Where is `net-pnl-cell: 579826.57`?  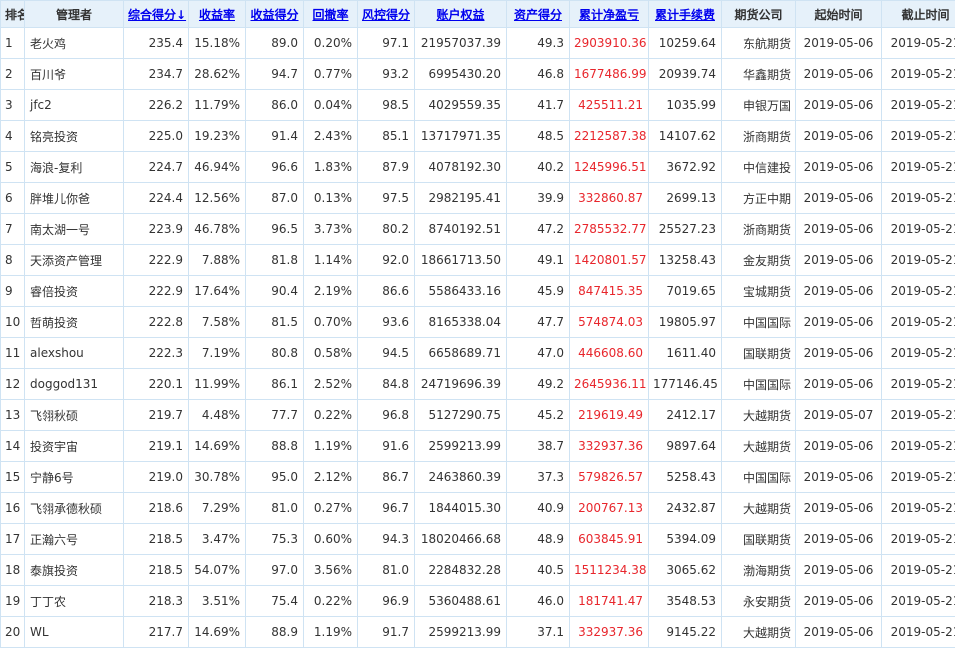 net-pnl-cell: 579826.57 is located at coordinates (609, 477).